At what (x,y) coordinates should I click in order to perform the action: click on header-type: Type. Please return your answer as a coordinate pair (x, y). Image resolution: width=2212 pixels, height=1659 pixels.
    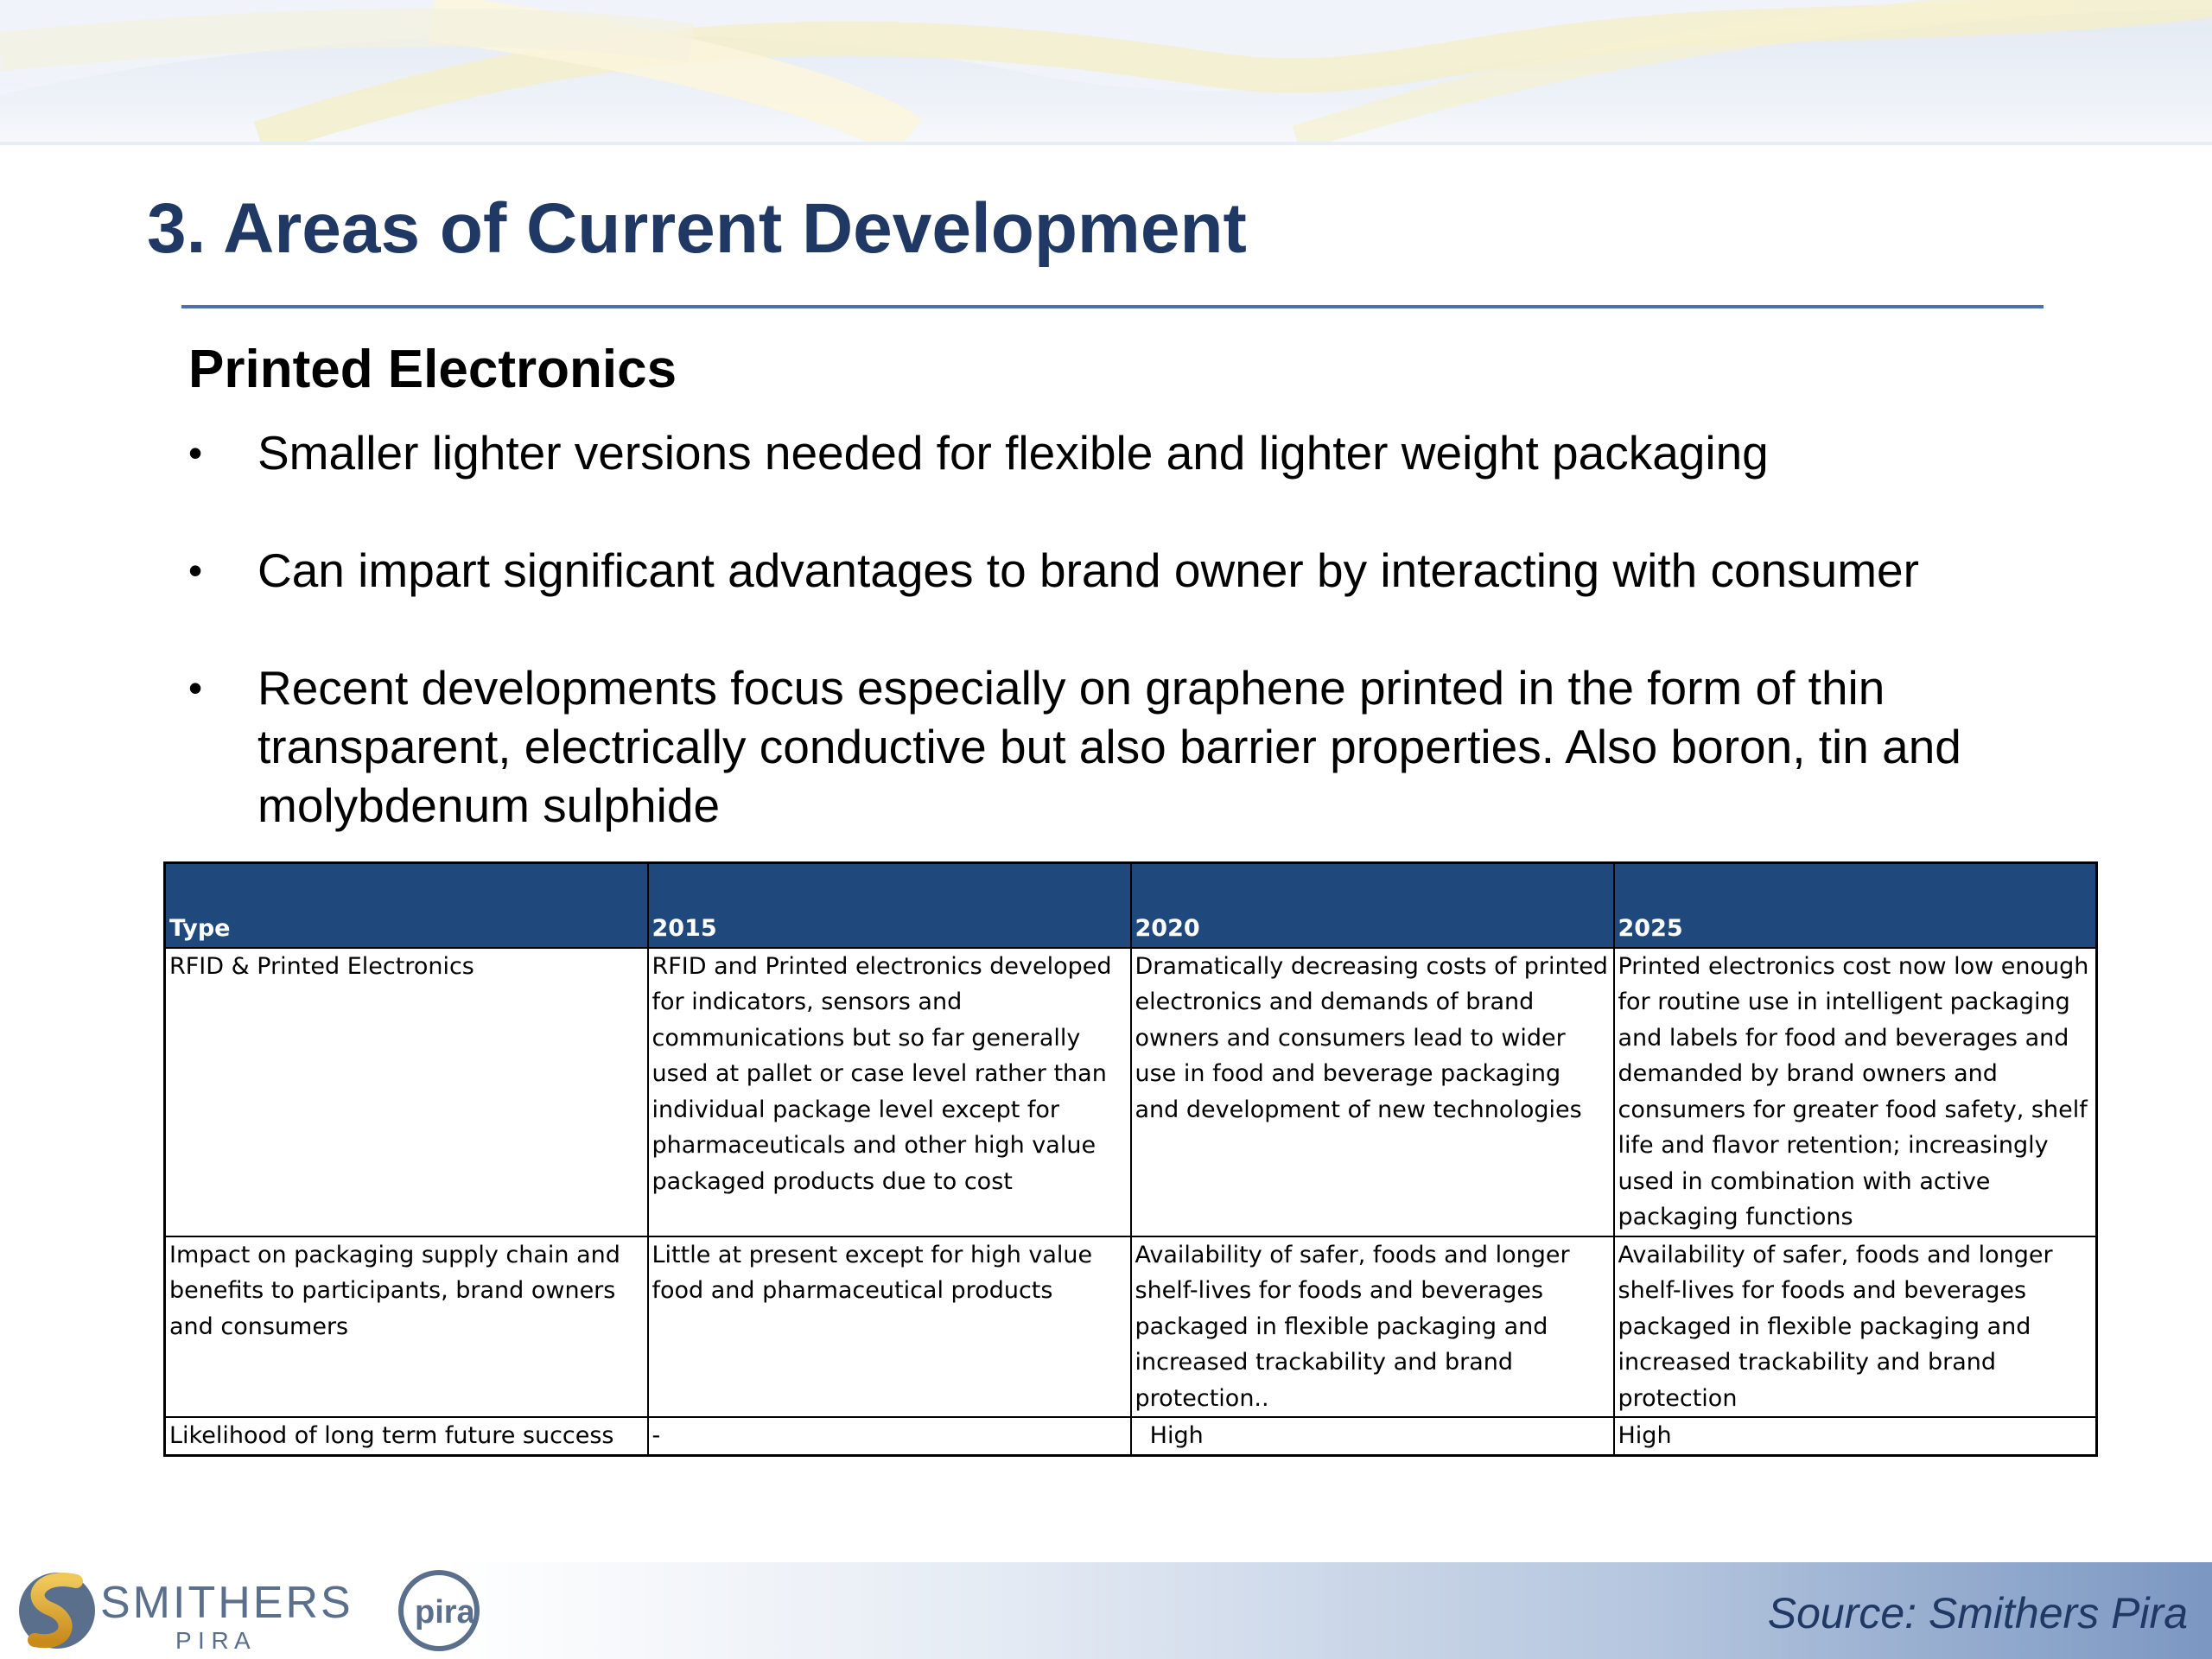
    Looking at the image, I should click on (406, 905).